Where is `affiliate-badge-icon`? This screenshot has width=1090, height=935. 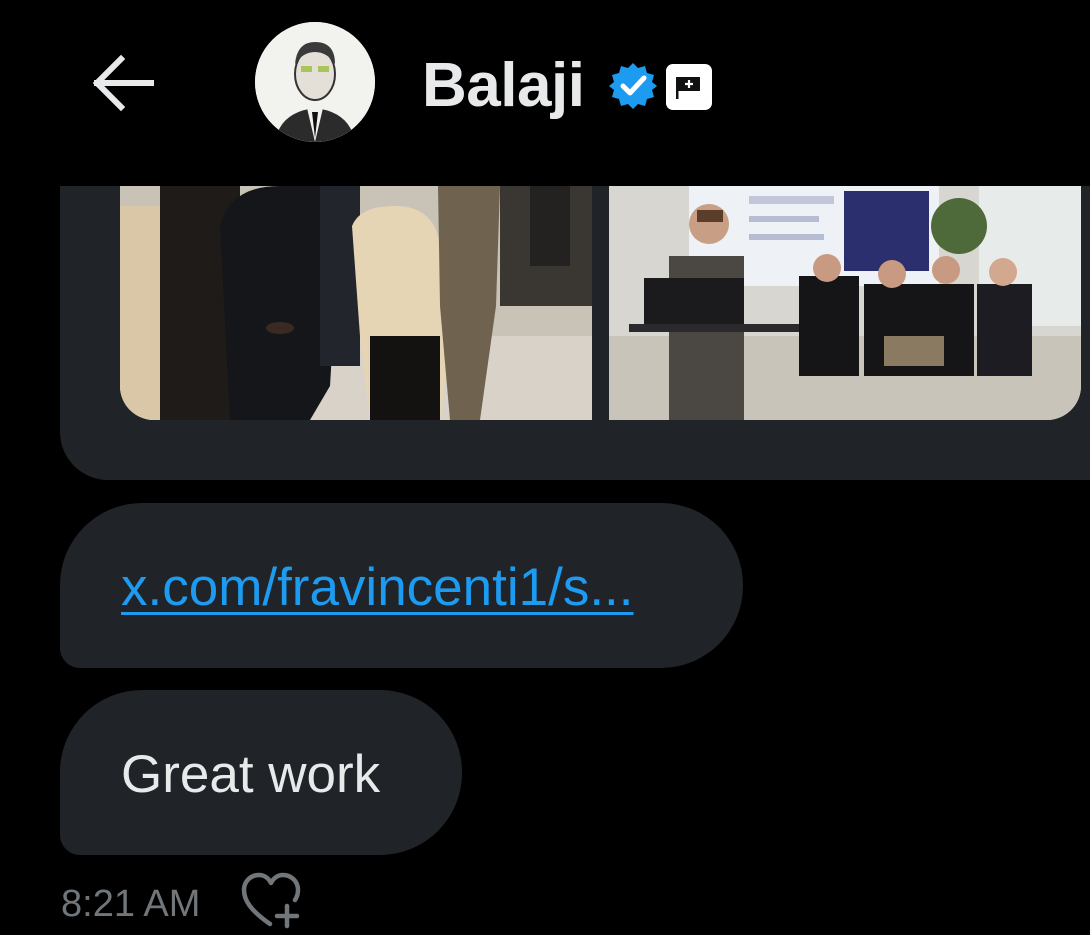 affiliate-badge-icon is located at coordinates (689, 87).